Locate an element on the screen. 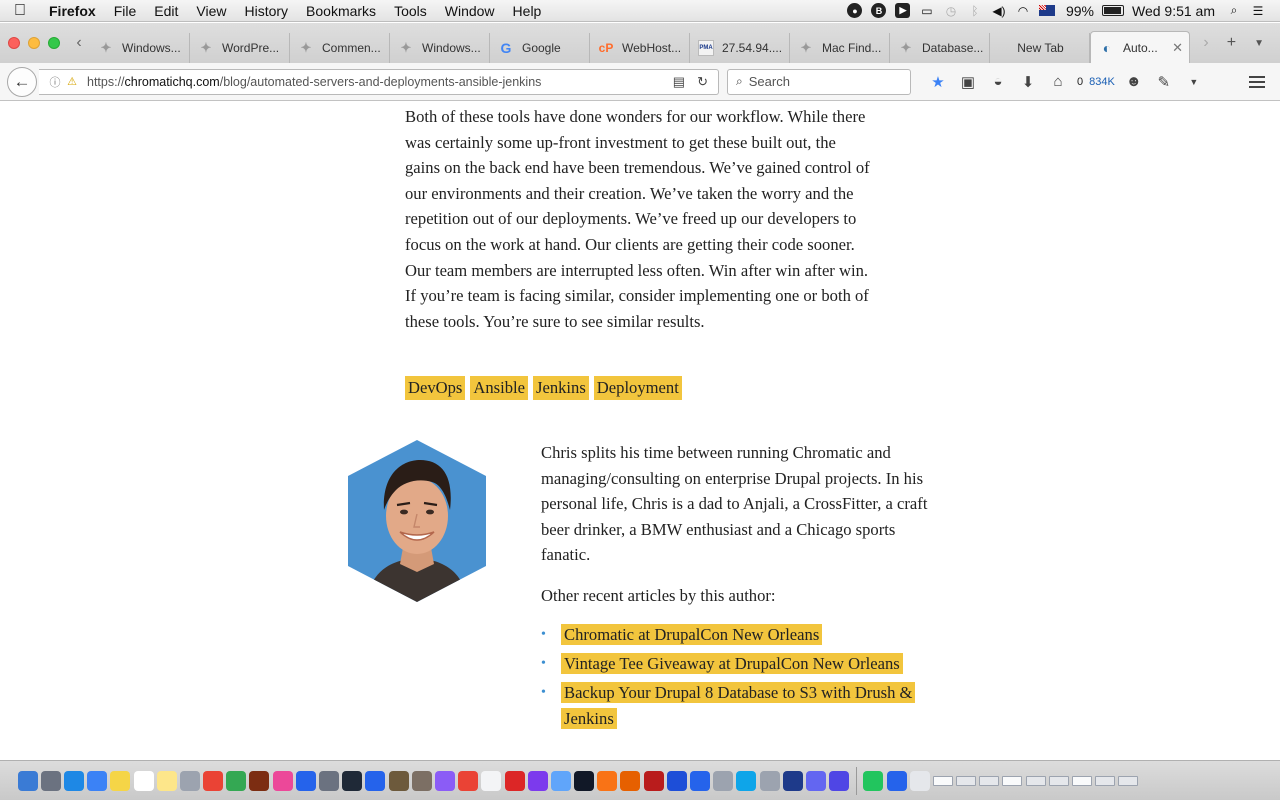 This screenshot has height=800, width=1280. article-link: Chromatic at DrupalCon New Orleans is located at coordinates (692, 634).